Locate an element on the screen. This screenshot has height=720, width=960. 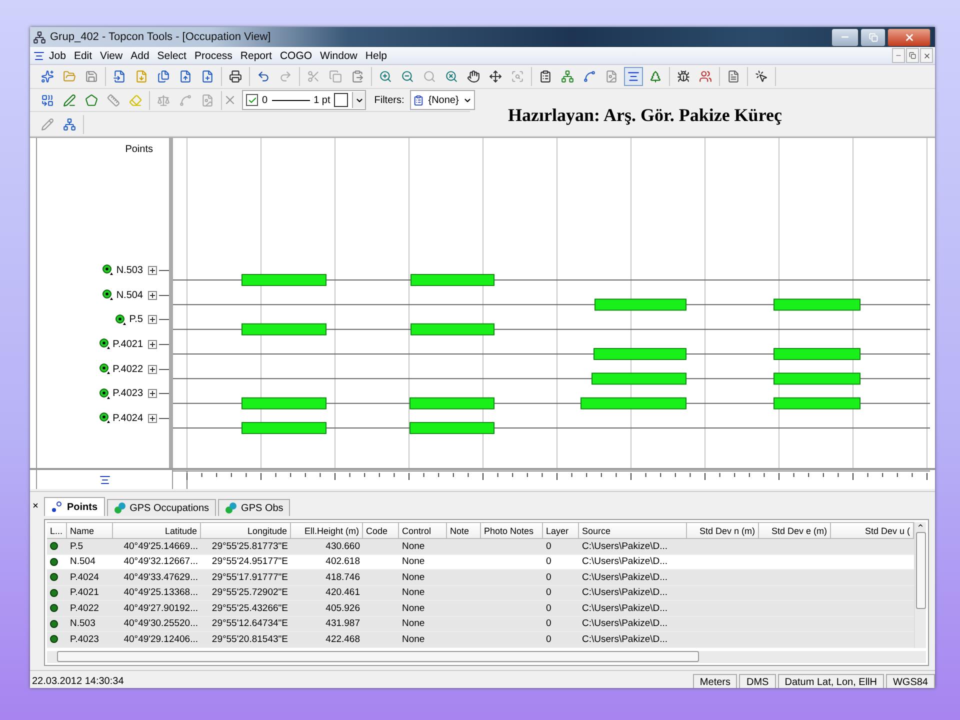
column-header: Note is located at coordinates (464, 531).